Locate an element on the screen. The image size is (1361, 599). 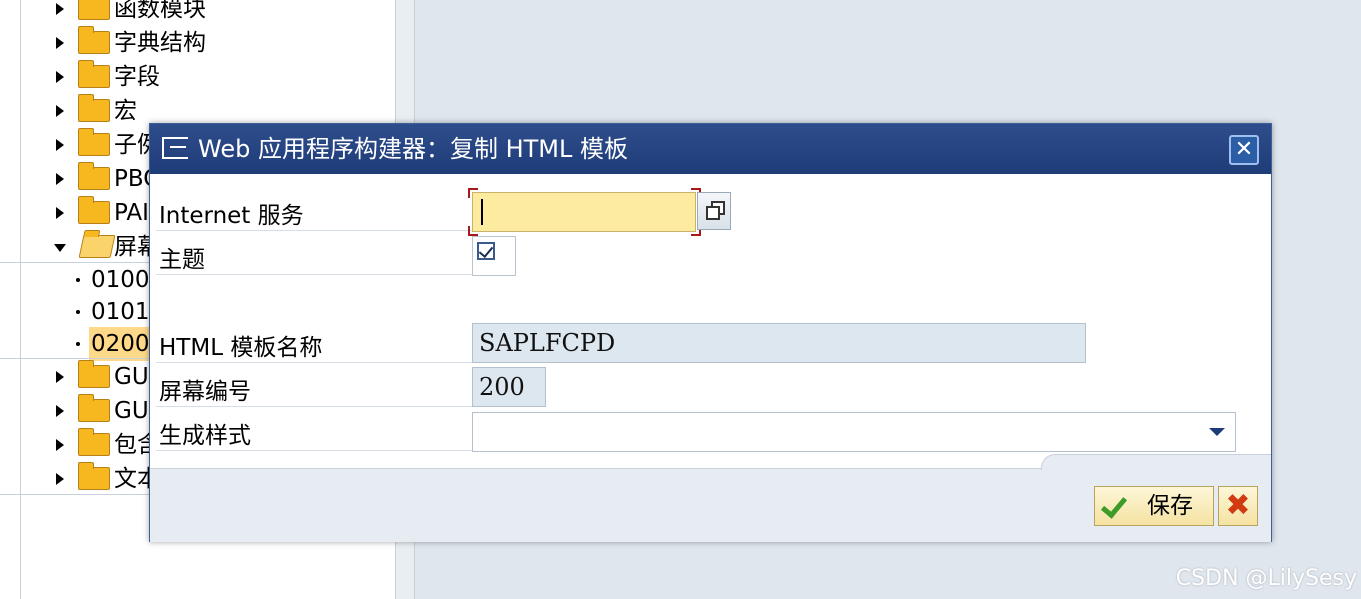
watermark: CSDN @LilySesy is located at coordinates (1266, 578).